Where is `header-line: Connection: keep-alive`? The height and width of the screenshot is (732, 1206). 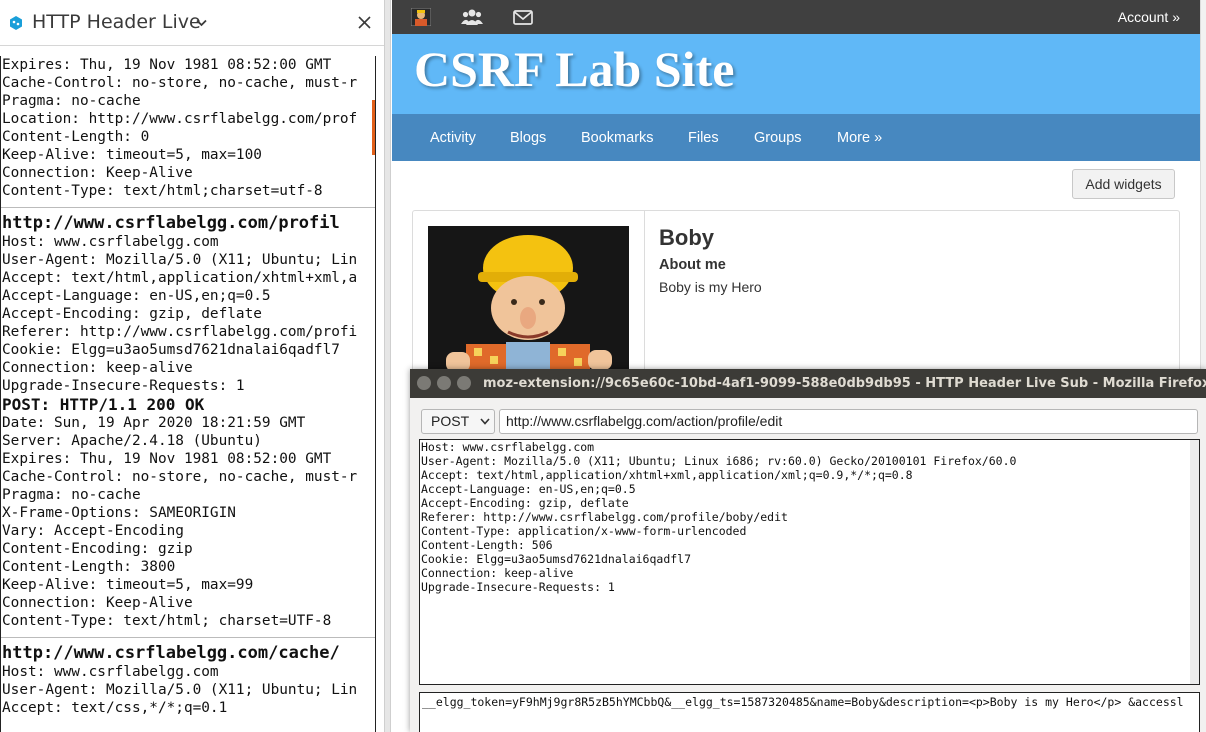
header-line: Connection: keep-alive is located at coordinates (97, 368).